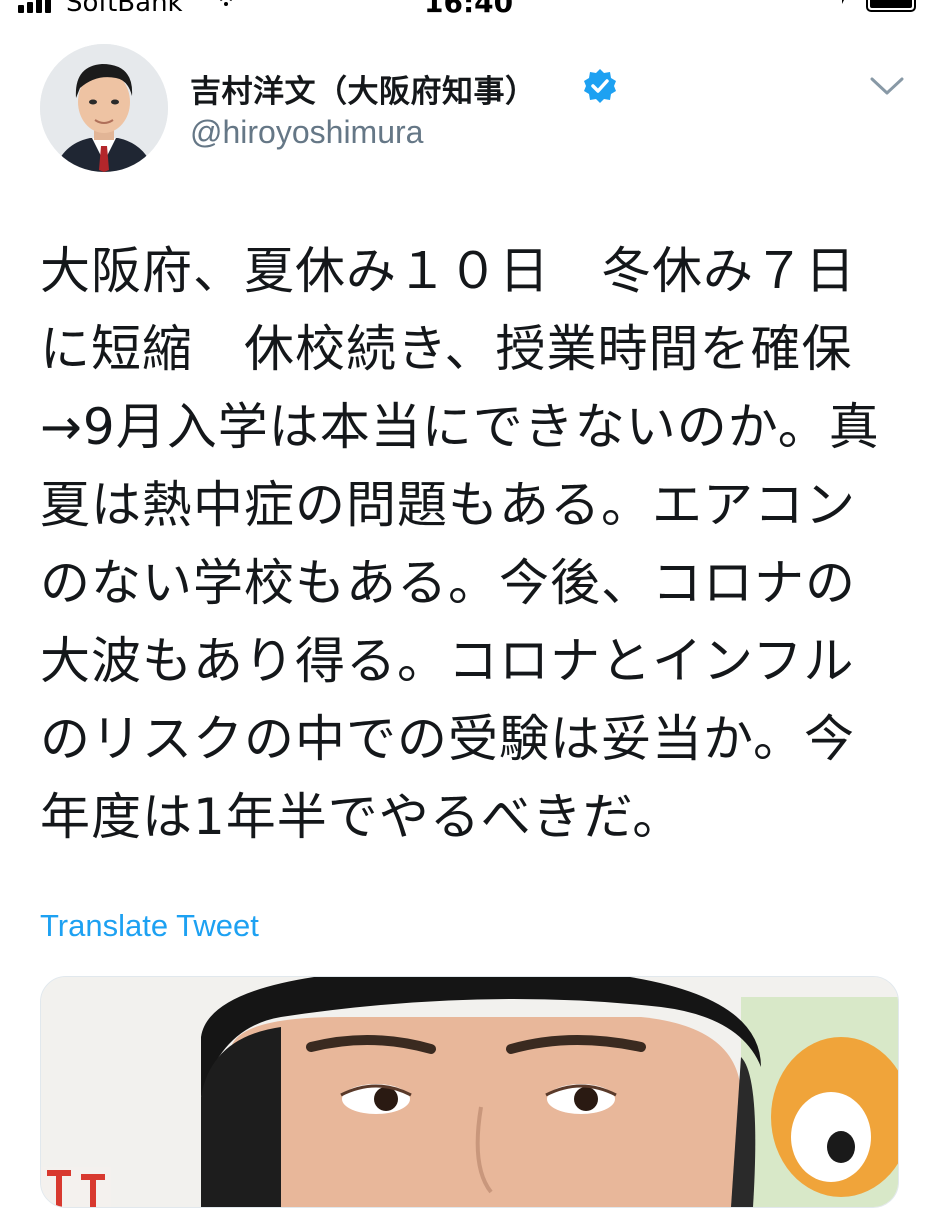 The image size is (937, 1208). I want to click on avatar-portrait, so click(104, 108).